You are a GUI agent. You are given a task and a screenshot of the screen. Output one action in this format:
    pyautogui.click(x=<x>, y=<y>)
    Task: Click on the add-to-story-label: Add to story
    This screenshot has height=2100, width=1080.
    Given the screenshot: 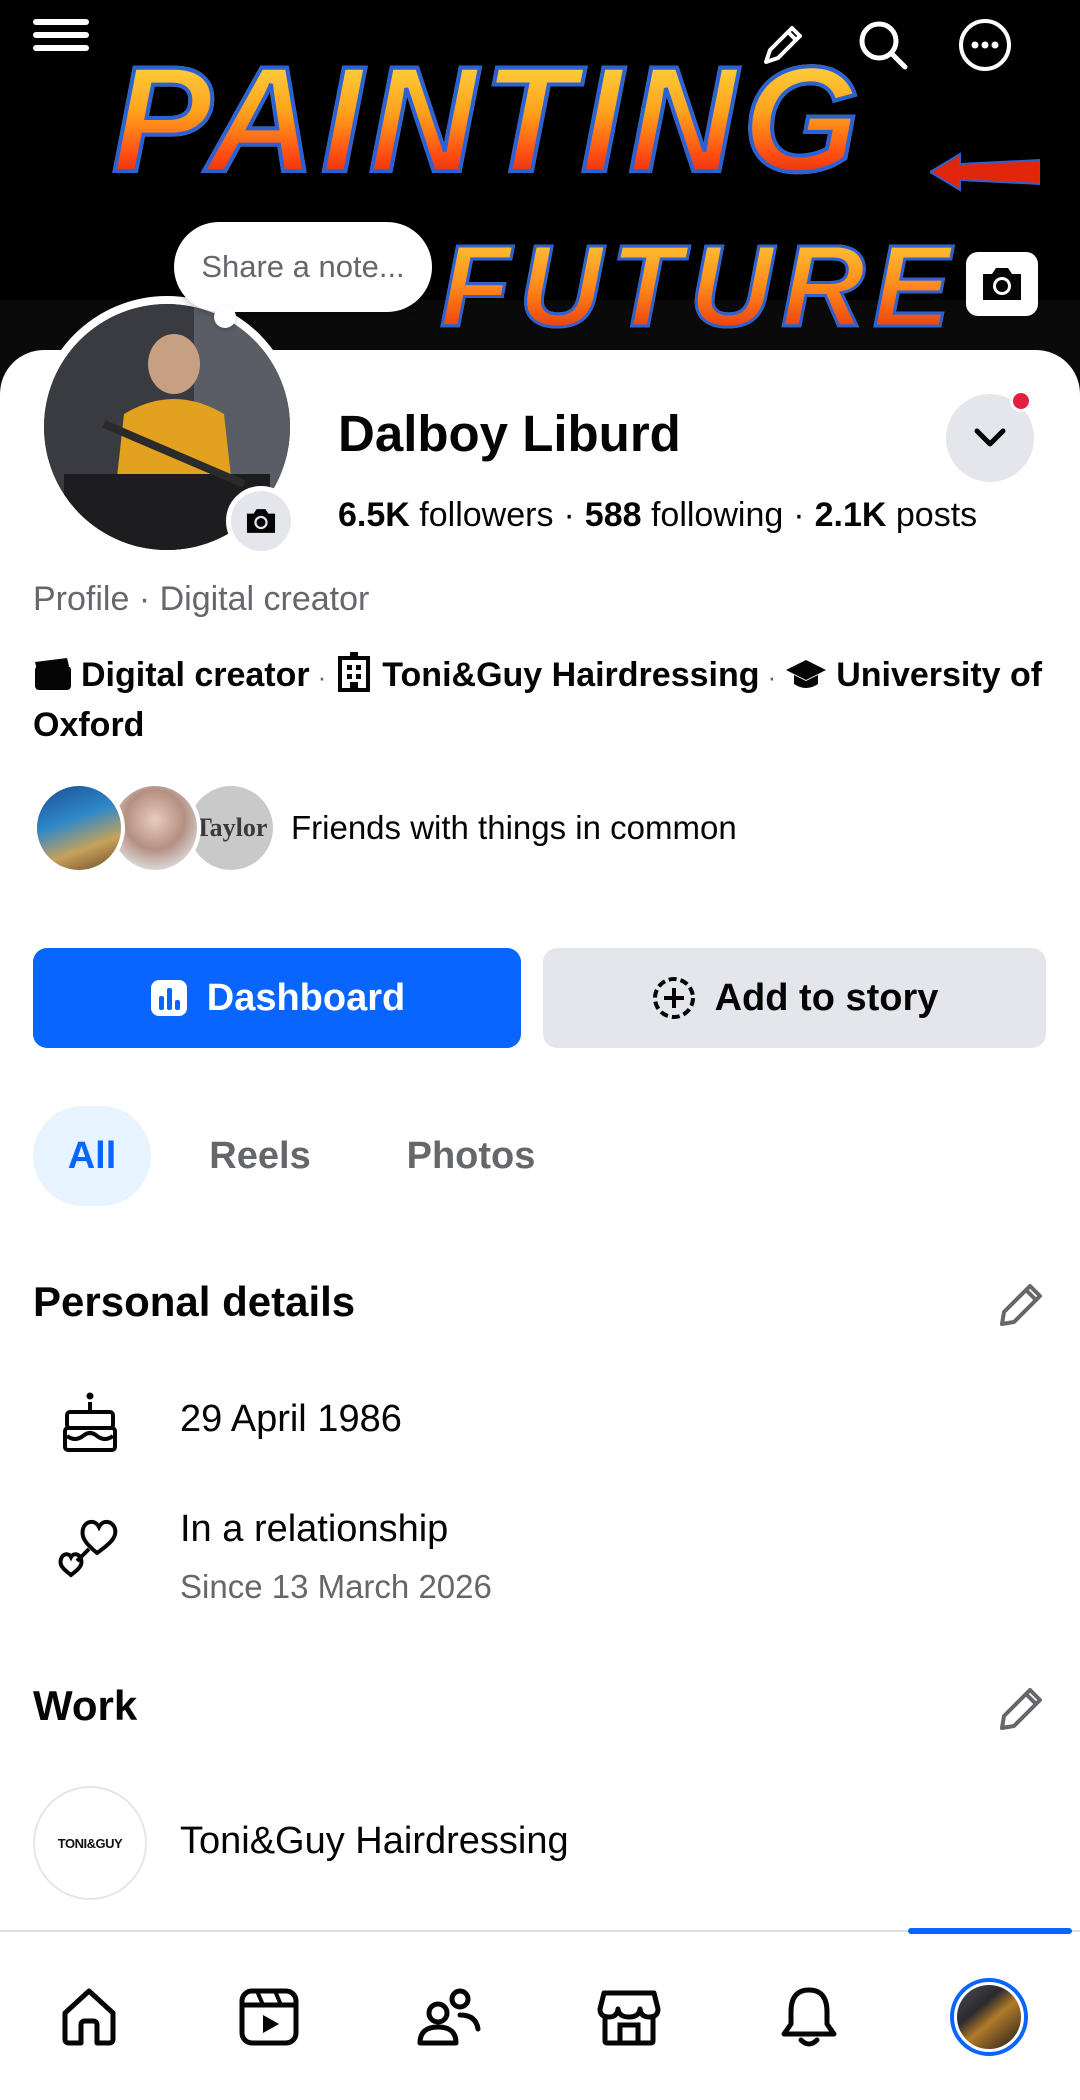 What is the action you would take?
    pyautogui.click(x=826, y=997)
    